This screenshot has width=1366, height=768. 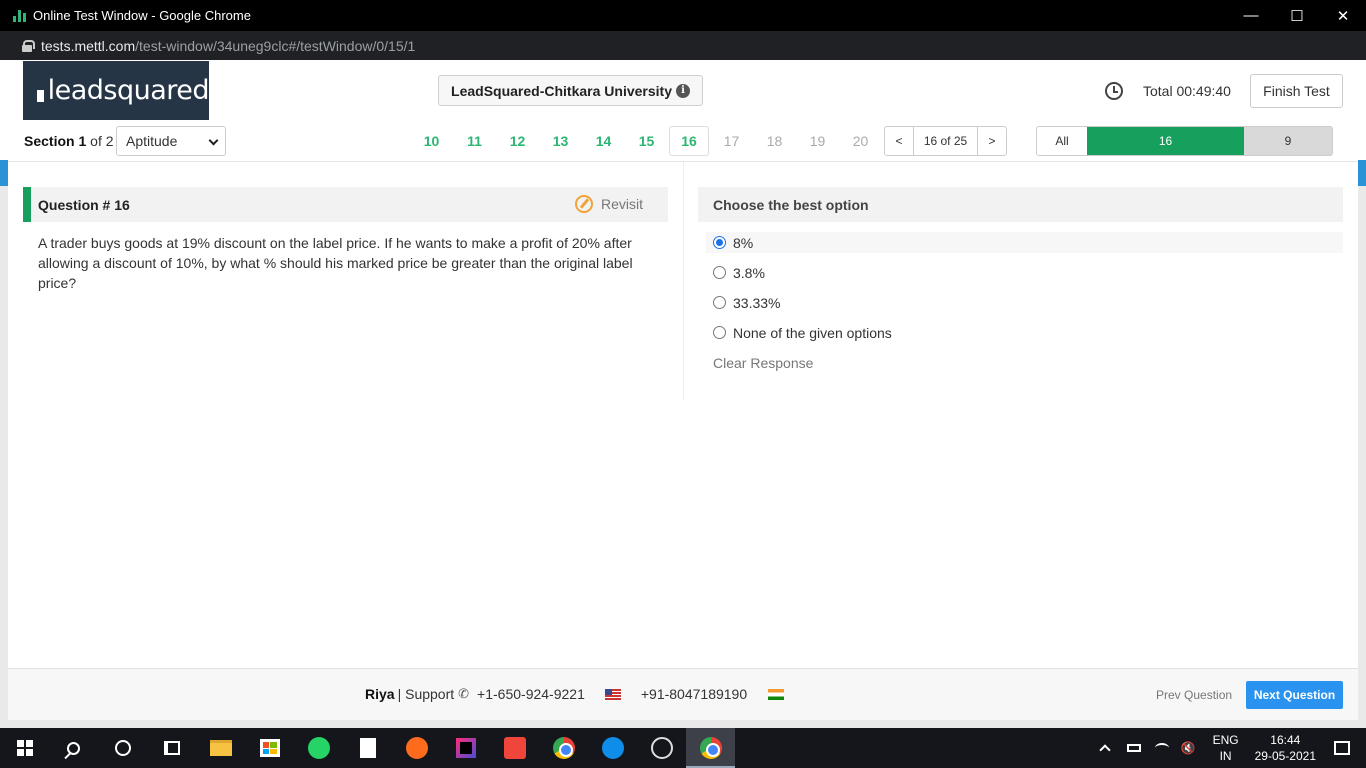 I want to click on gitkraken-icon, so click(x=514, y=748).